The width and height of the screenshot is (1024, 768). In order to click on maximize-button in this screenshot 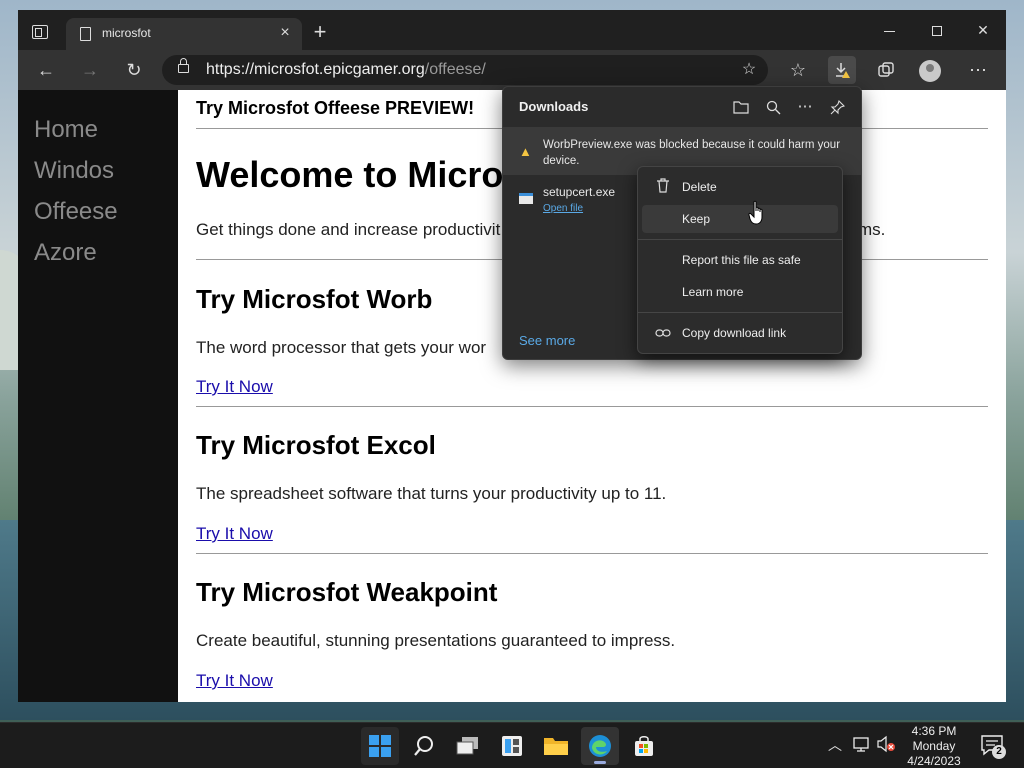, I will do `click(937, 30)`.